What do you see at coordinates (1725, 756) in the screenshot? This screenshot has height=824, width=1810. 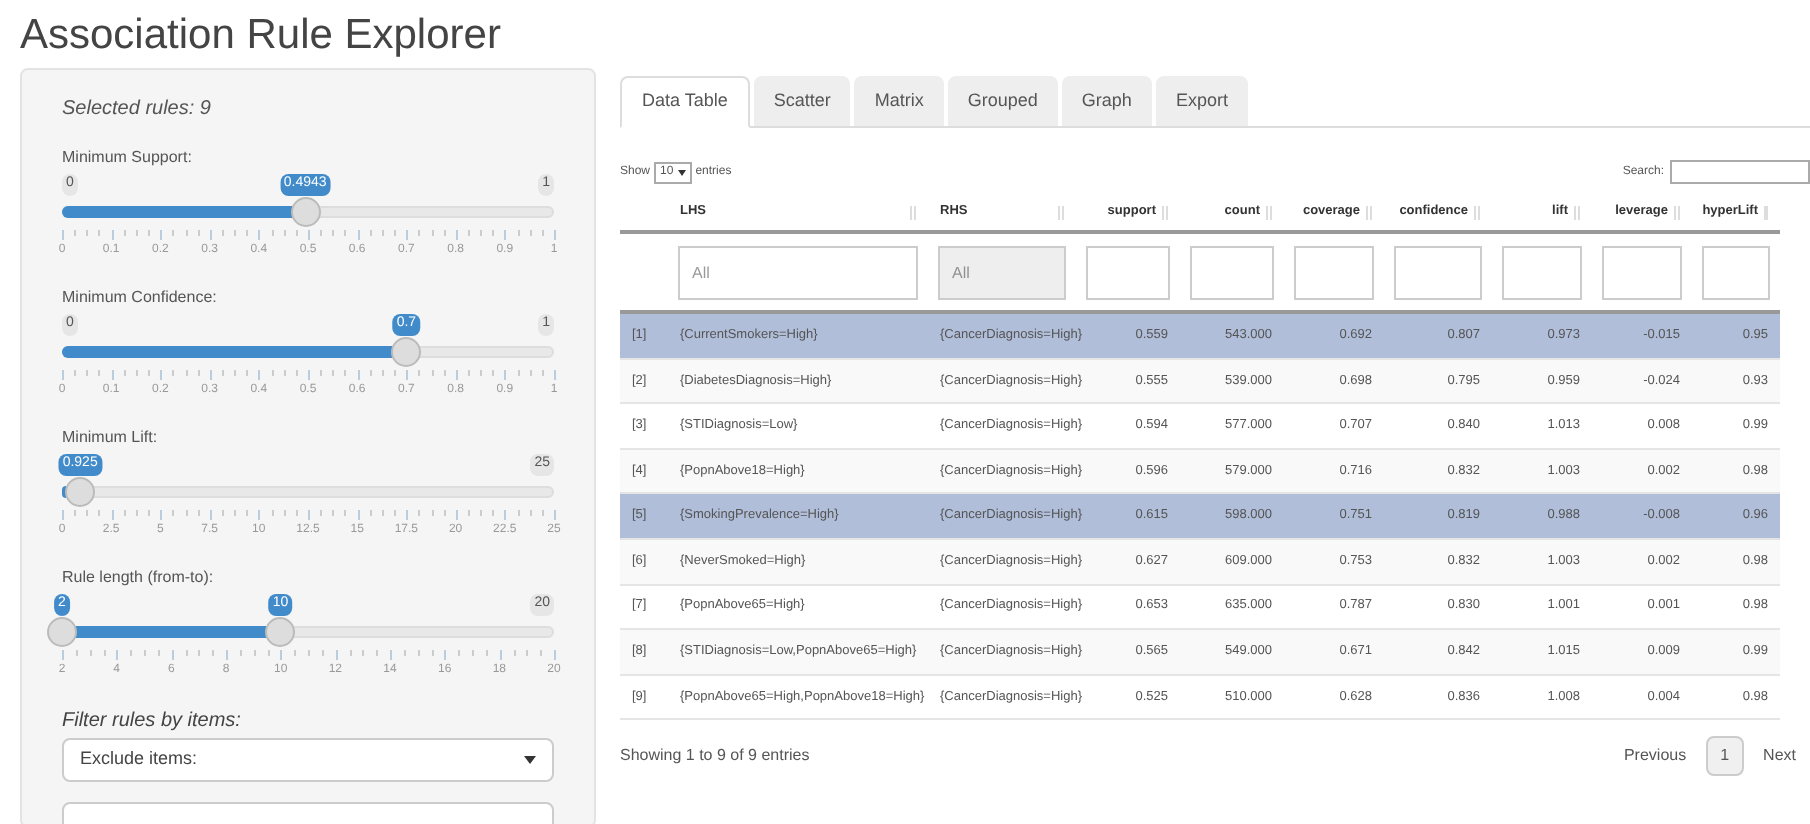 I see `pagination-button: 1` at bounding box center [1725, 756].